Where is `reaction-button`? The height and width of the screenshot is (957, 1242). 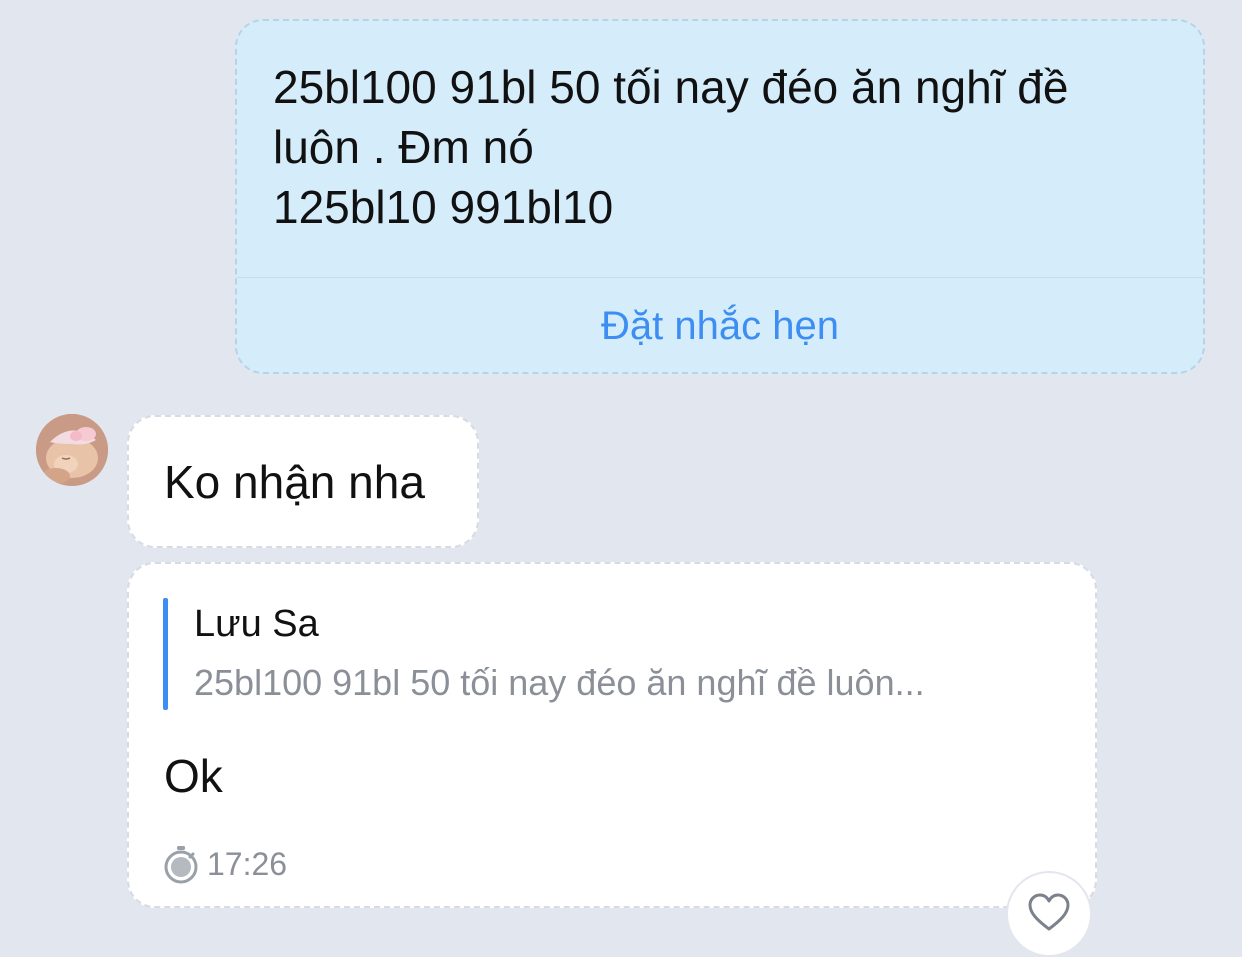
reaction-button is located at coordinates (1049, 914).